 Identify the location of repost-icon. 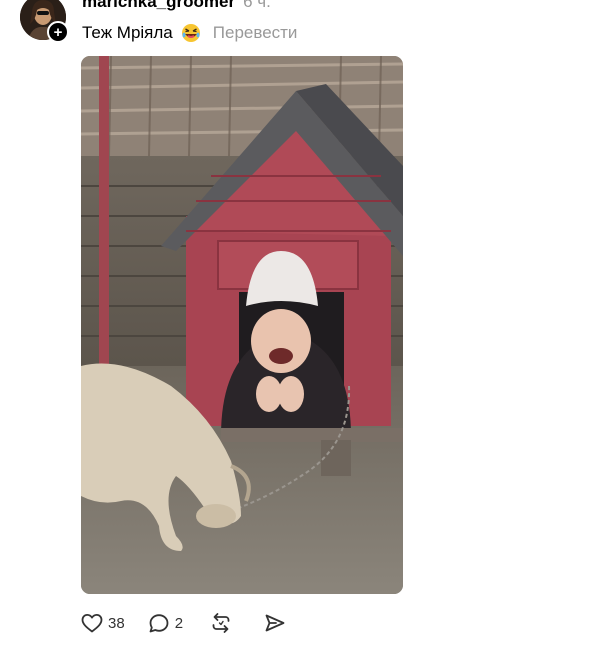
(221, 623).